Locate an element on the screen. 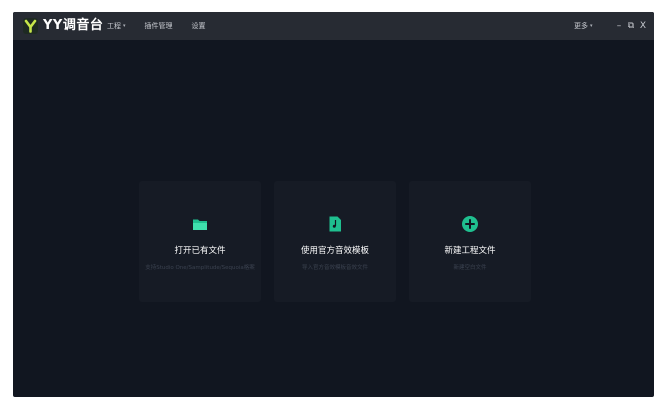 The width and height of the screenshot is (666, 408). restore-button: ⧉ is located at coordinates (631, 26).